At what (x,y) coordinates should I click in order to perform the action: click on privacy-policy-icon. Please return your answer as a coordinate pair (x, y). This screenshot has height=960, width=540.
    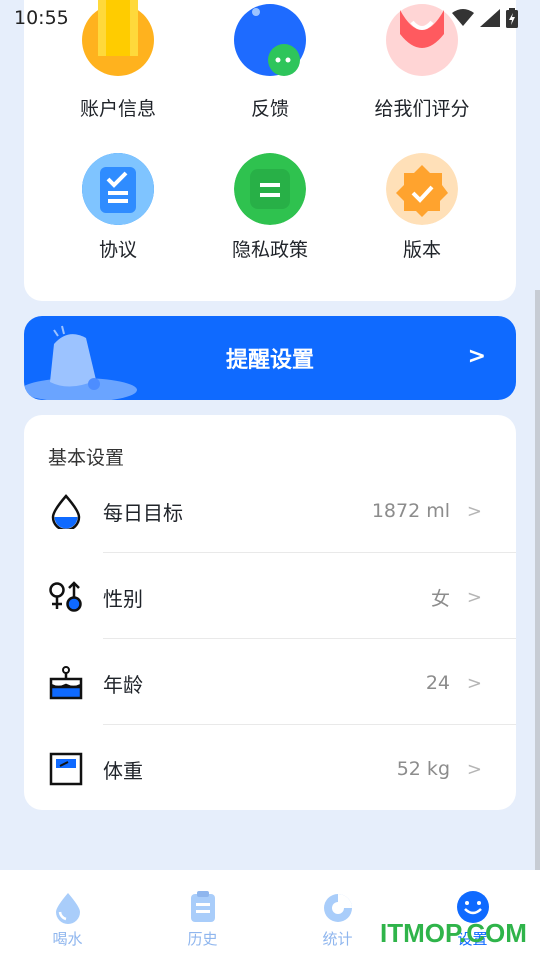
    Looking at the image, I should click on (270, 189).